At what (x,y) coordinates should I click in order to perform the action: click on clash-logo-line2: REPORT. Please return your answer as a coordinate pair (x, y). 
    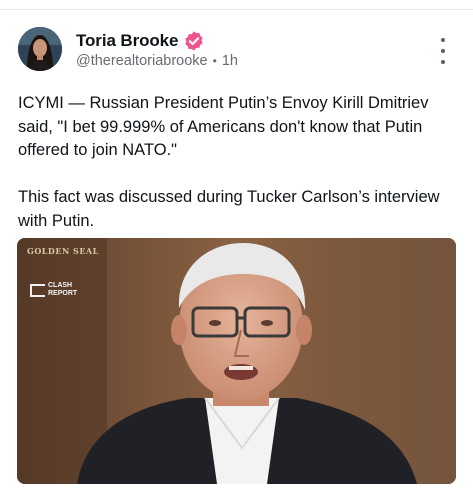
    Looking at the image, I should click on (63, 293).